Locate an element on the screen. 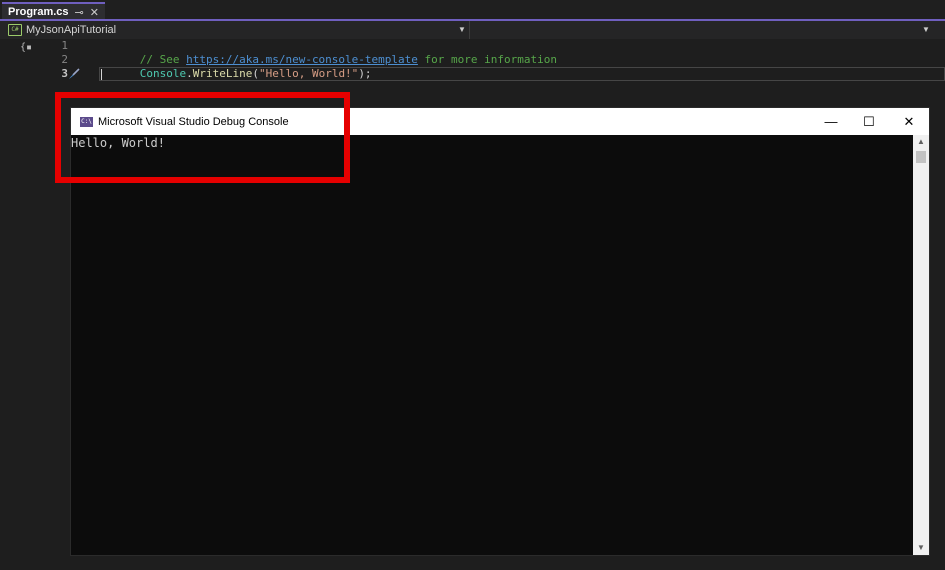 This screenshot has height=570, width=945. member-dropdown: ▼ is located at coordinates (706, 30).